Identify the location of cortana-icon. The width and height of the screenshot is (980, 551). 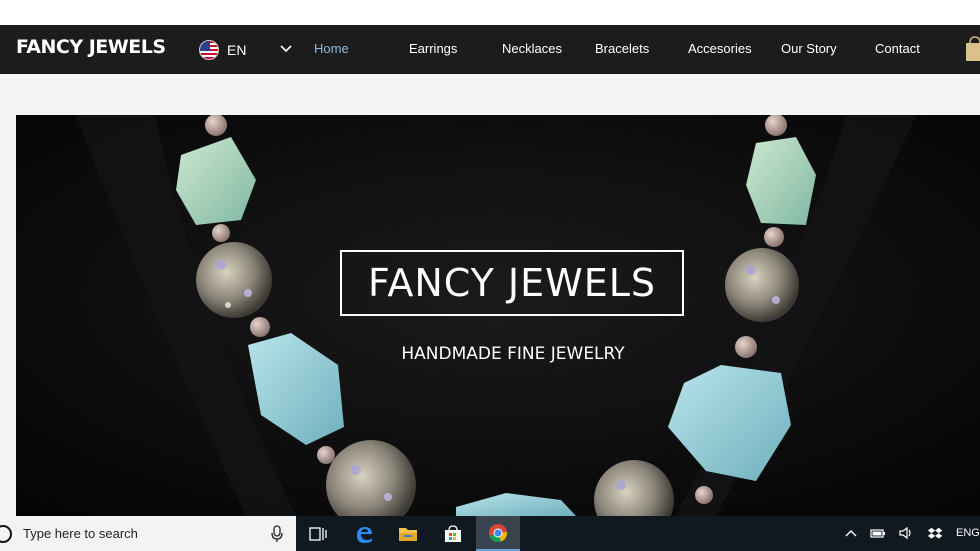
(6, 534).